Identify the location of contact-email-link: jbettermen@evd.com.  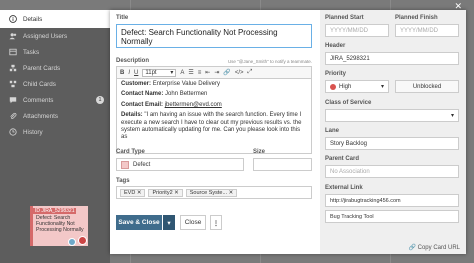
(193, 105).